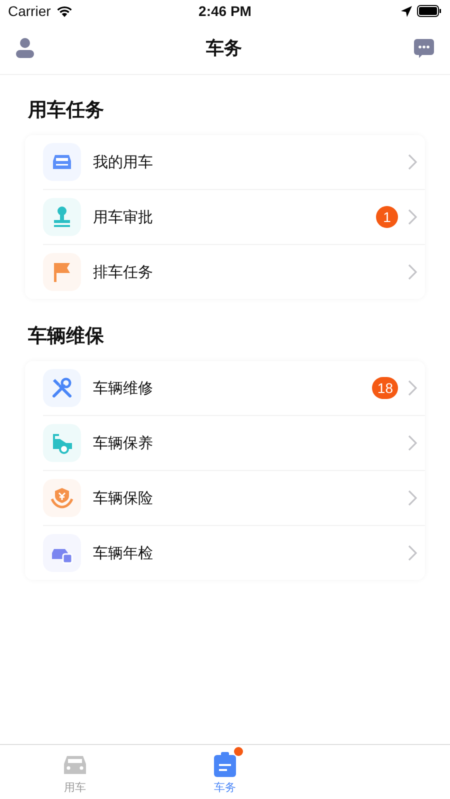 This screenshot has height=799, width=450. I want to click on carrier-label: Carrier, so click(29, 11).